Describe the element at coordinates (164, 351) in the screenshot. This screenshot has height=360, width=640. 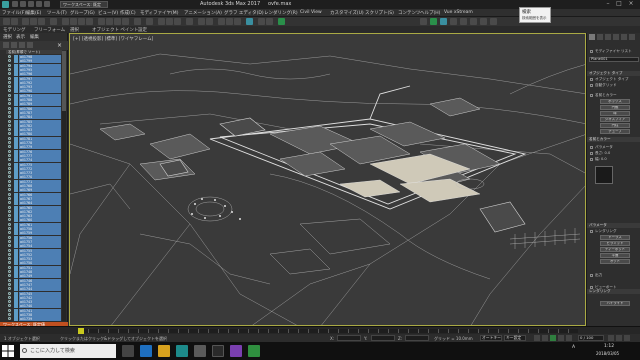
I see `file-explorer-icon` at that location.